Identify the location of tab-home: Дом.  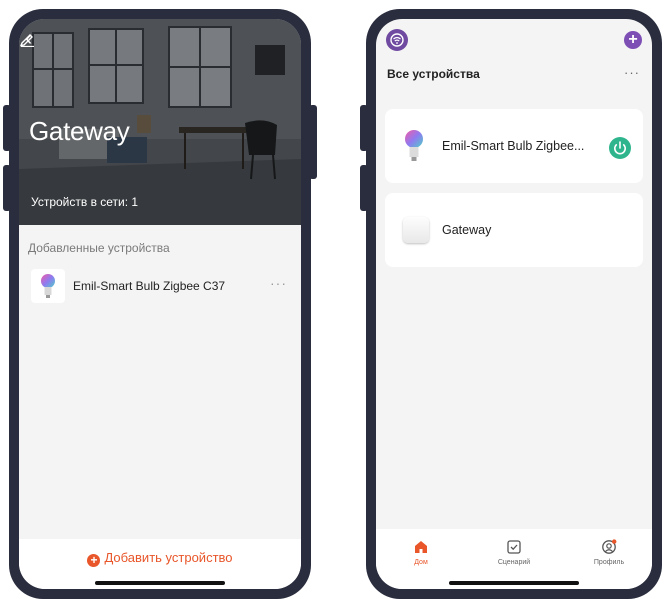
(421, 552).